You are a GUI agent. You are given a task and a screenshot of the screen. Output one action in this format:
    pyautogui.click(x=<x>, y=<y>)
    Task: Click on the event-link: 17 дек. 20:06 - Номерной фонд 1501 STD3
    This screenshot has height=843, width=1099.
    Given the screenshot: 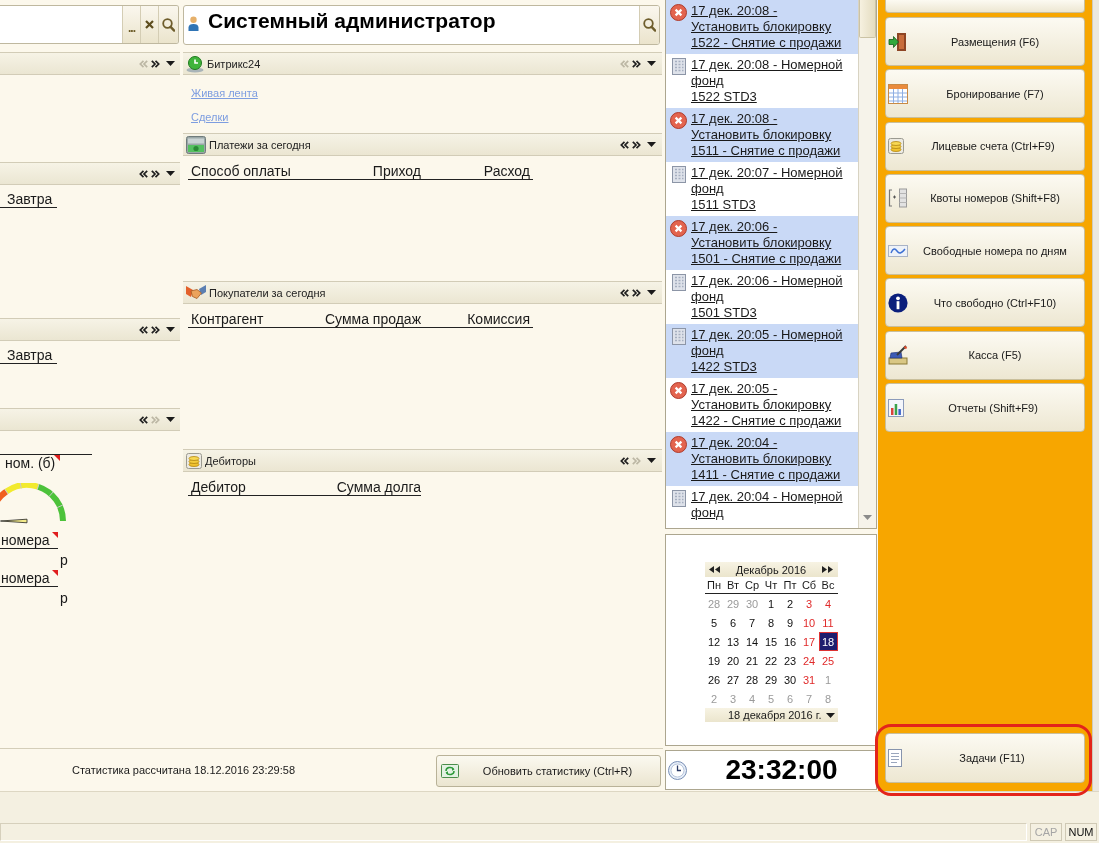 What is the action you would take?
    pyautogui.click(x=767, y=297)
    